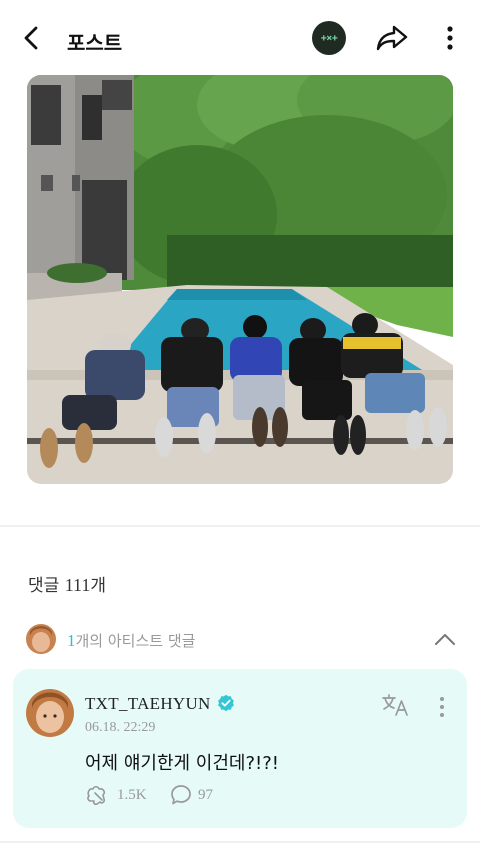 The width and height of the screenshot is (480, 843). What do you see at coordinates (98, 586) in the screenshot?
I see `comment-count-suffix: 개` at bounding box center [98, 586].